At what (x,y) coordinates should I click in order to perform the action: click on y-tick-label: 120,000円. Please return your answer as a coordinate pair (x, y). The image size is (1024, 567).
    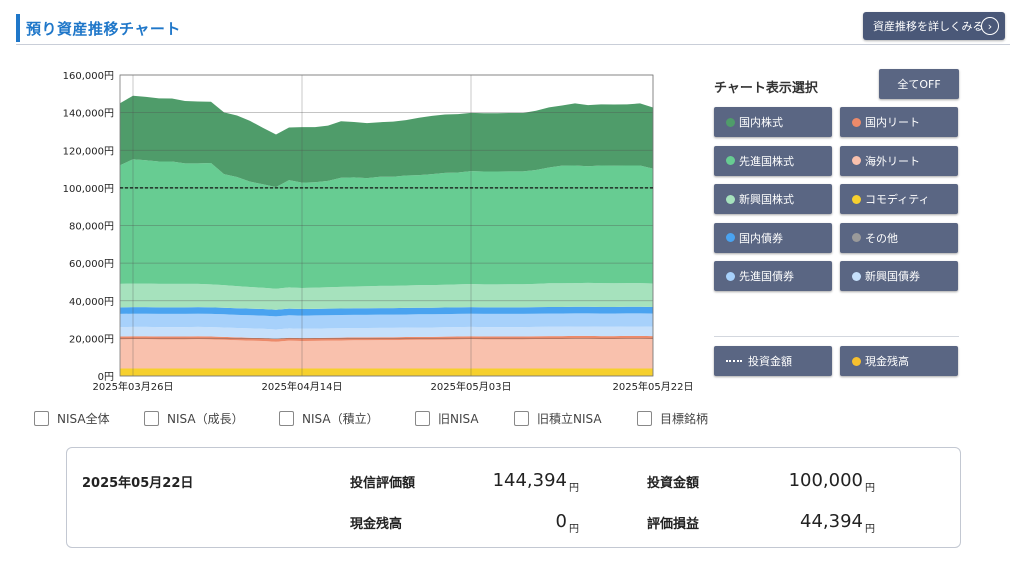
    Looking at the image, I should click on (88, 151).